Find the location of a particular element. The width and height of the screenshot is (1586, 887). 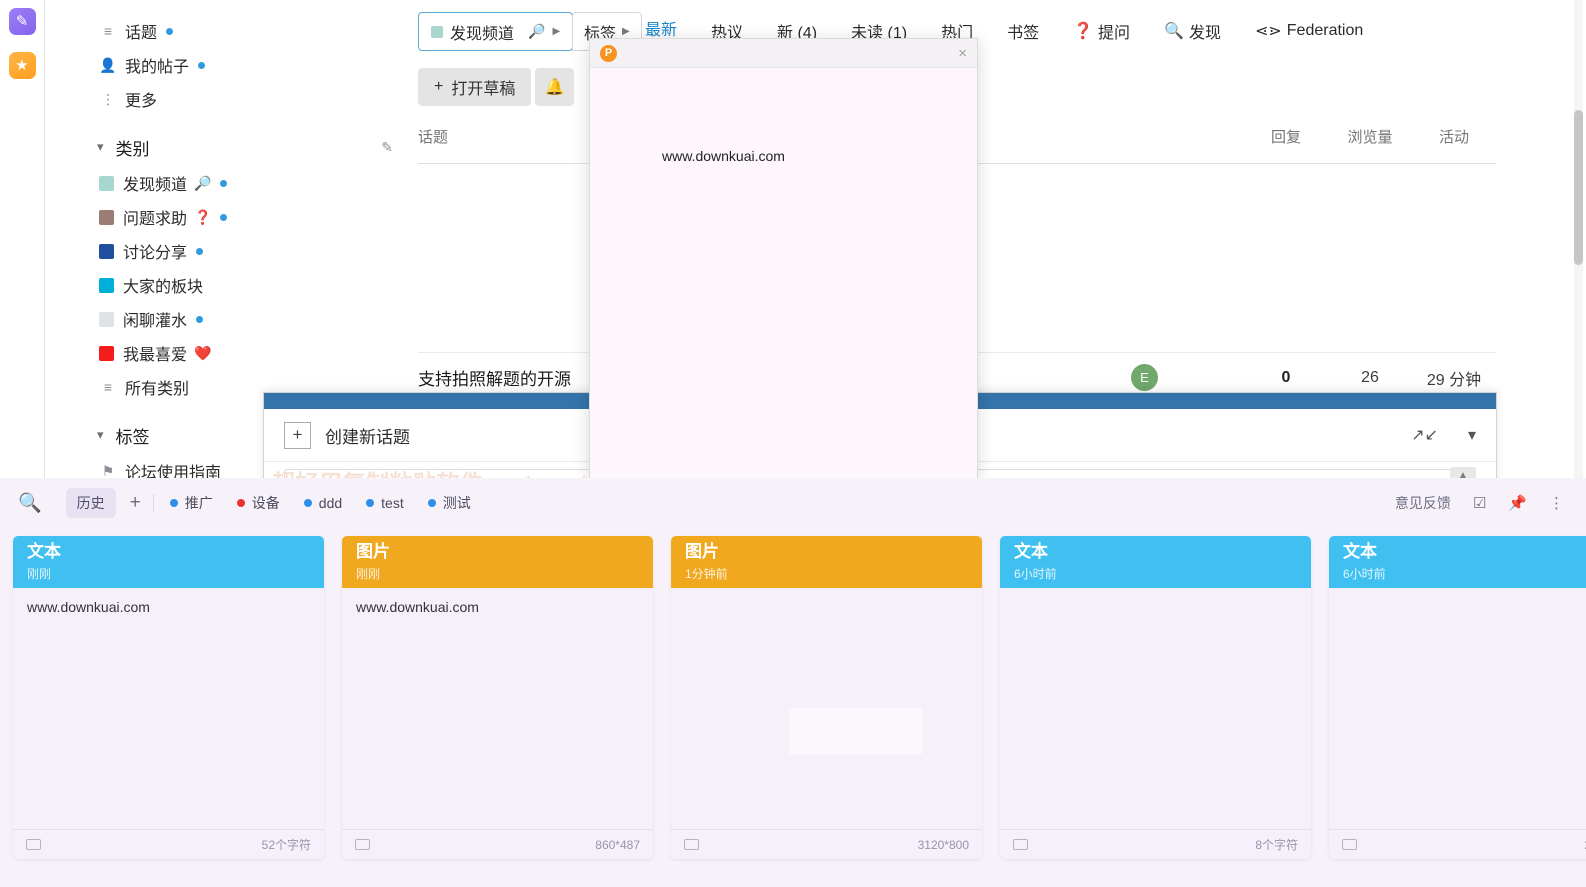

avatar: E is located at coordinates (1144, 377).